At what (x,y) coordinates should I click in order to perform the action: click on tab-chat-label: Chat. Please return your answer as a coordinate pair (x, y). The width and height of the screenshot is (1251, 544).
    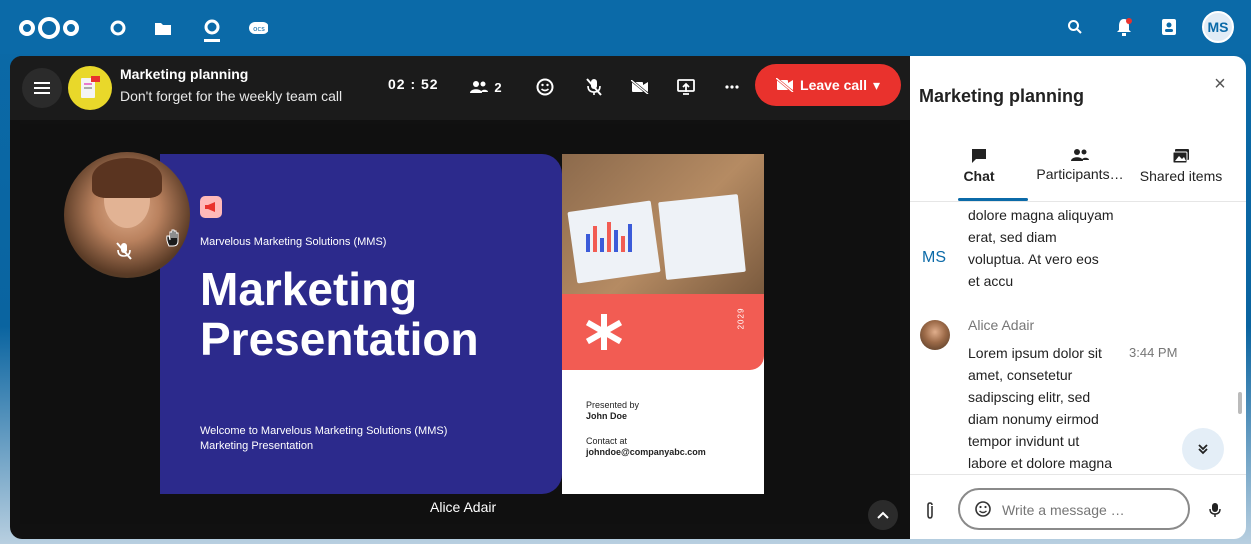
    Looking at the image, I should click on (979, 176).